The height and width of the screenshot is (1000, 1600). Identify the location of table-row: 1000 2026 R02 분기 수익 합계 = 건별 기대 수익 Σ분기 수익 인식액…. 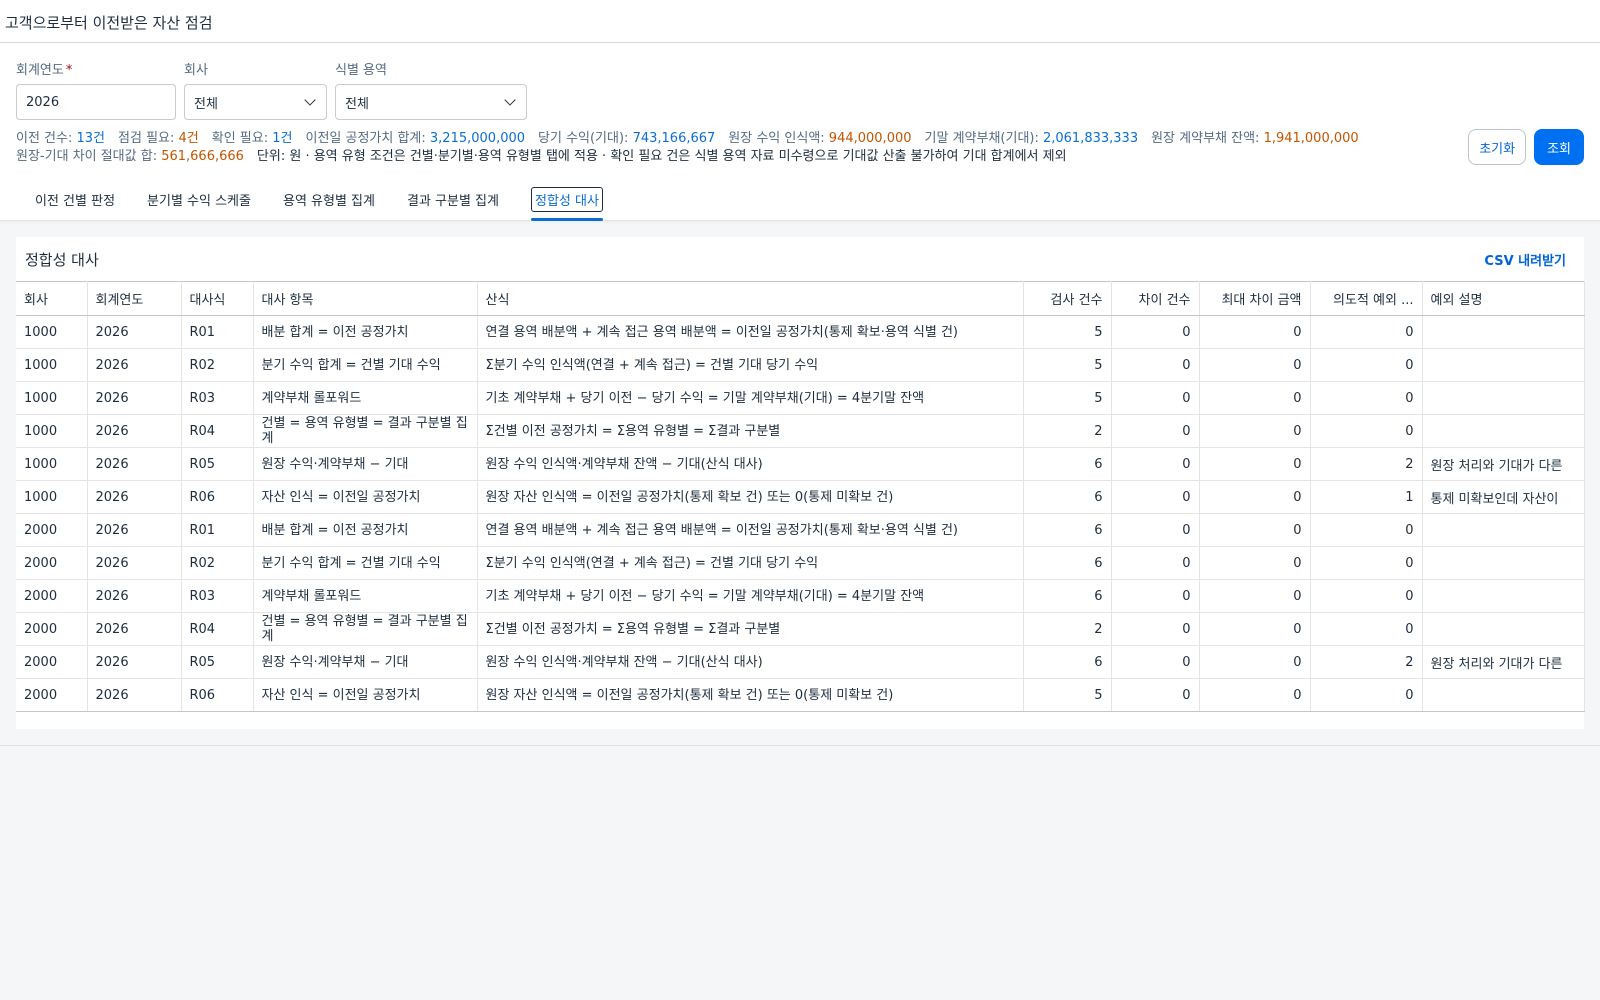
(800, 365).